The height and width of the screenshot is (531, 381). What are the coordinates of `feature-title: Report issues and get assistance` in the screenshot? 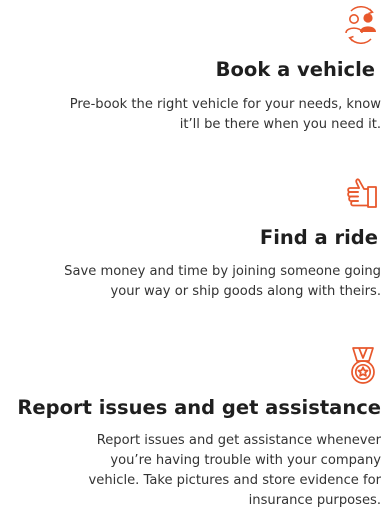 It's located at (199, 407).